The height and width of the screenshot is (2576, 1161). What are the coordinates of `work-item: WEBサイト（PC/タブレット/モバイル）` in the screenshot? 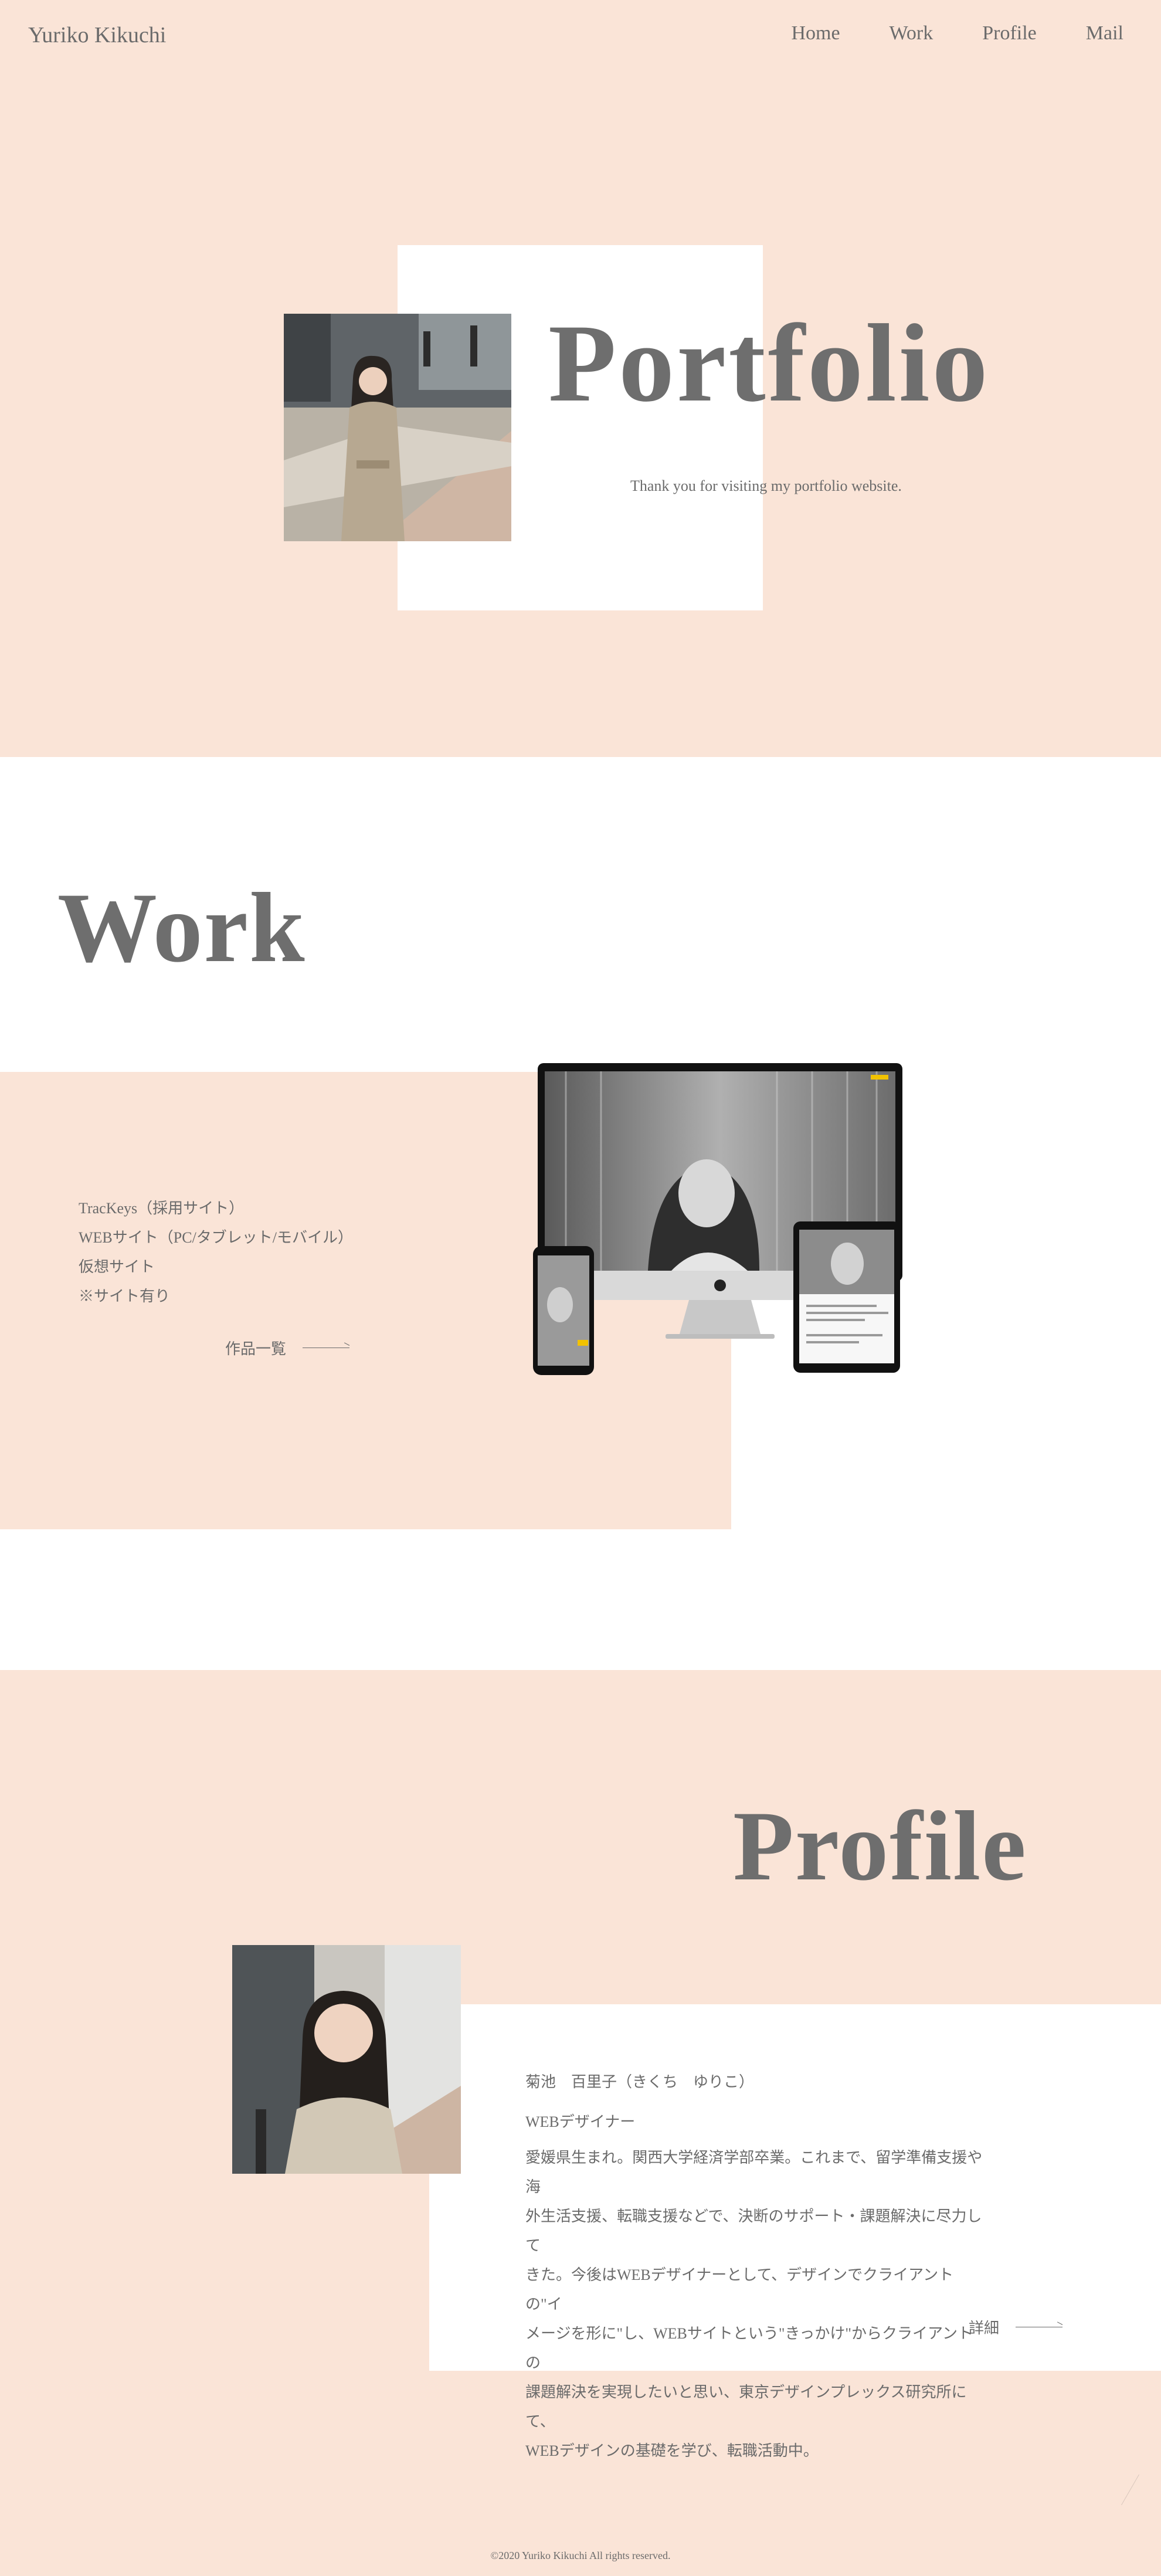 It's located at (216, 1237).